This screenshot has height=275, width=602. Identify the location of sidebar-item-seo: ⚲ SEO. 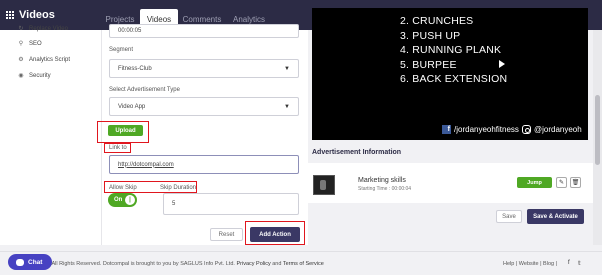
(29, 44).